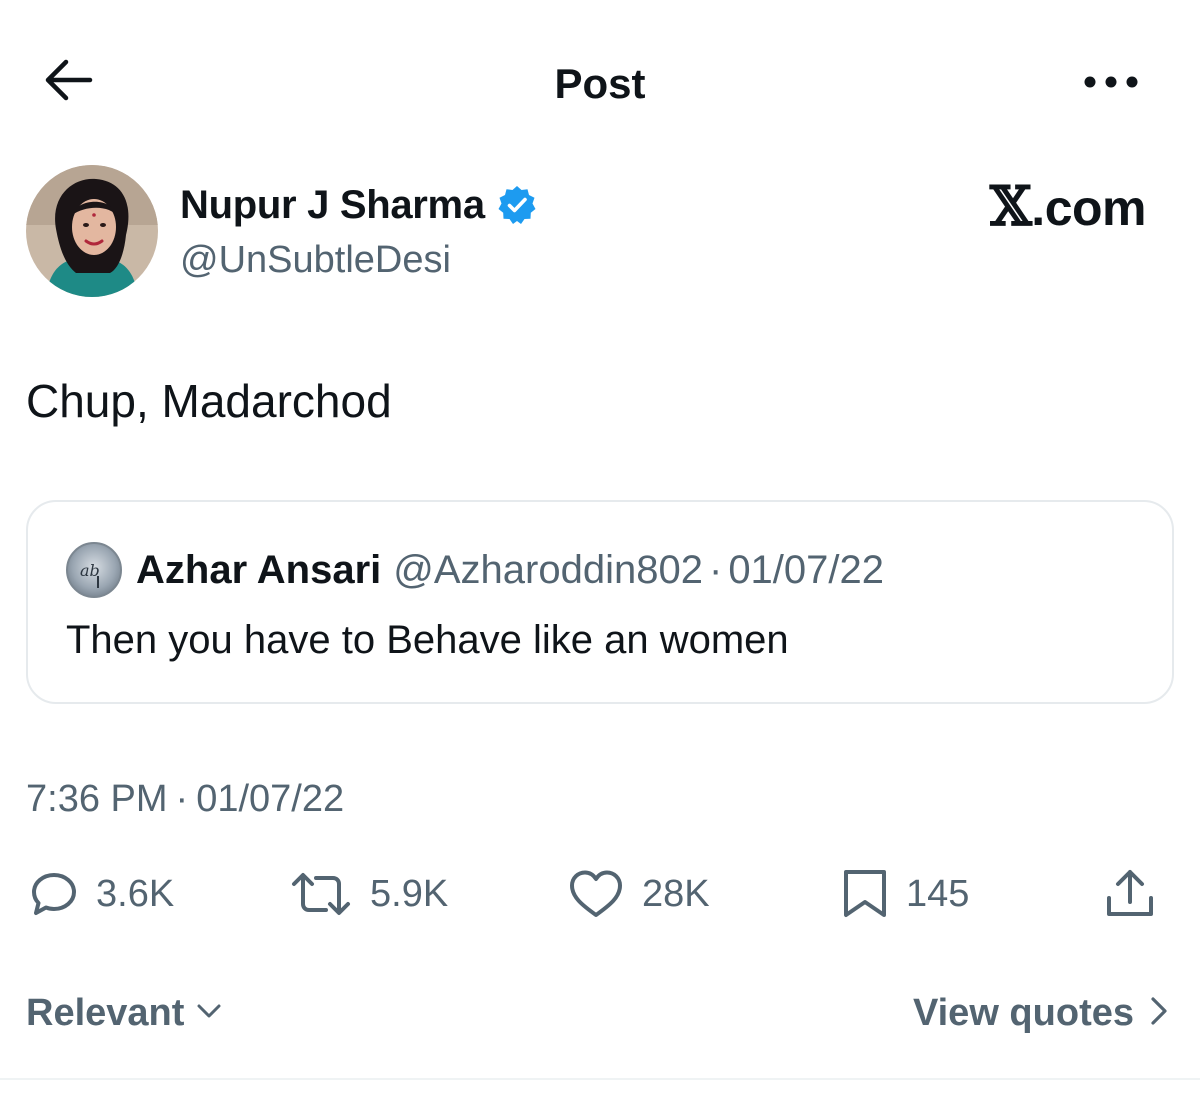 The image size is (1200, 1093). I want to click on author-name: Nupur J Sharma, so click(332, 205).